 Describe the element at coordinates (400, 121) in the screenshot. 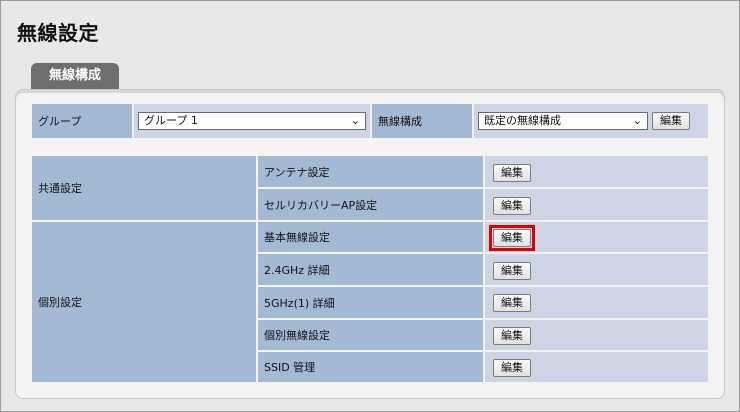

I see `config-label-text: 無線構成` at that location.